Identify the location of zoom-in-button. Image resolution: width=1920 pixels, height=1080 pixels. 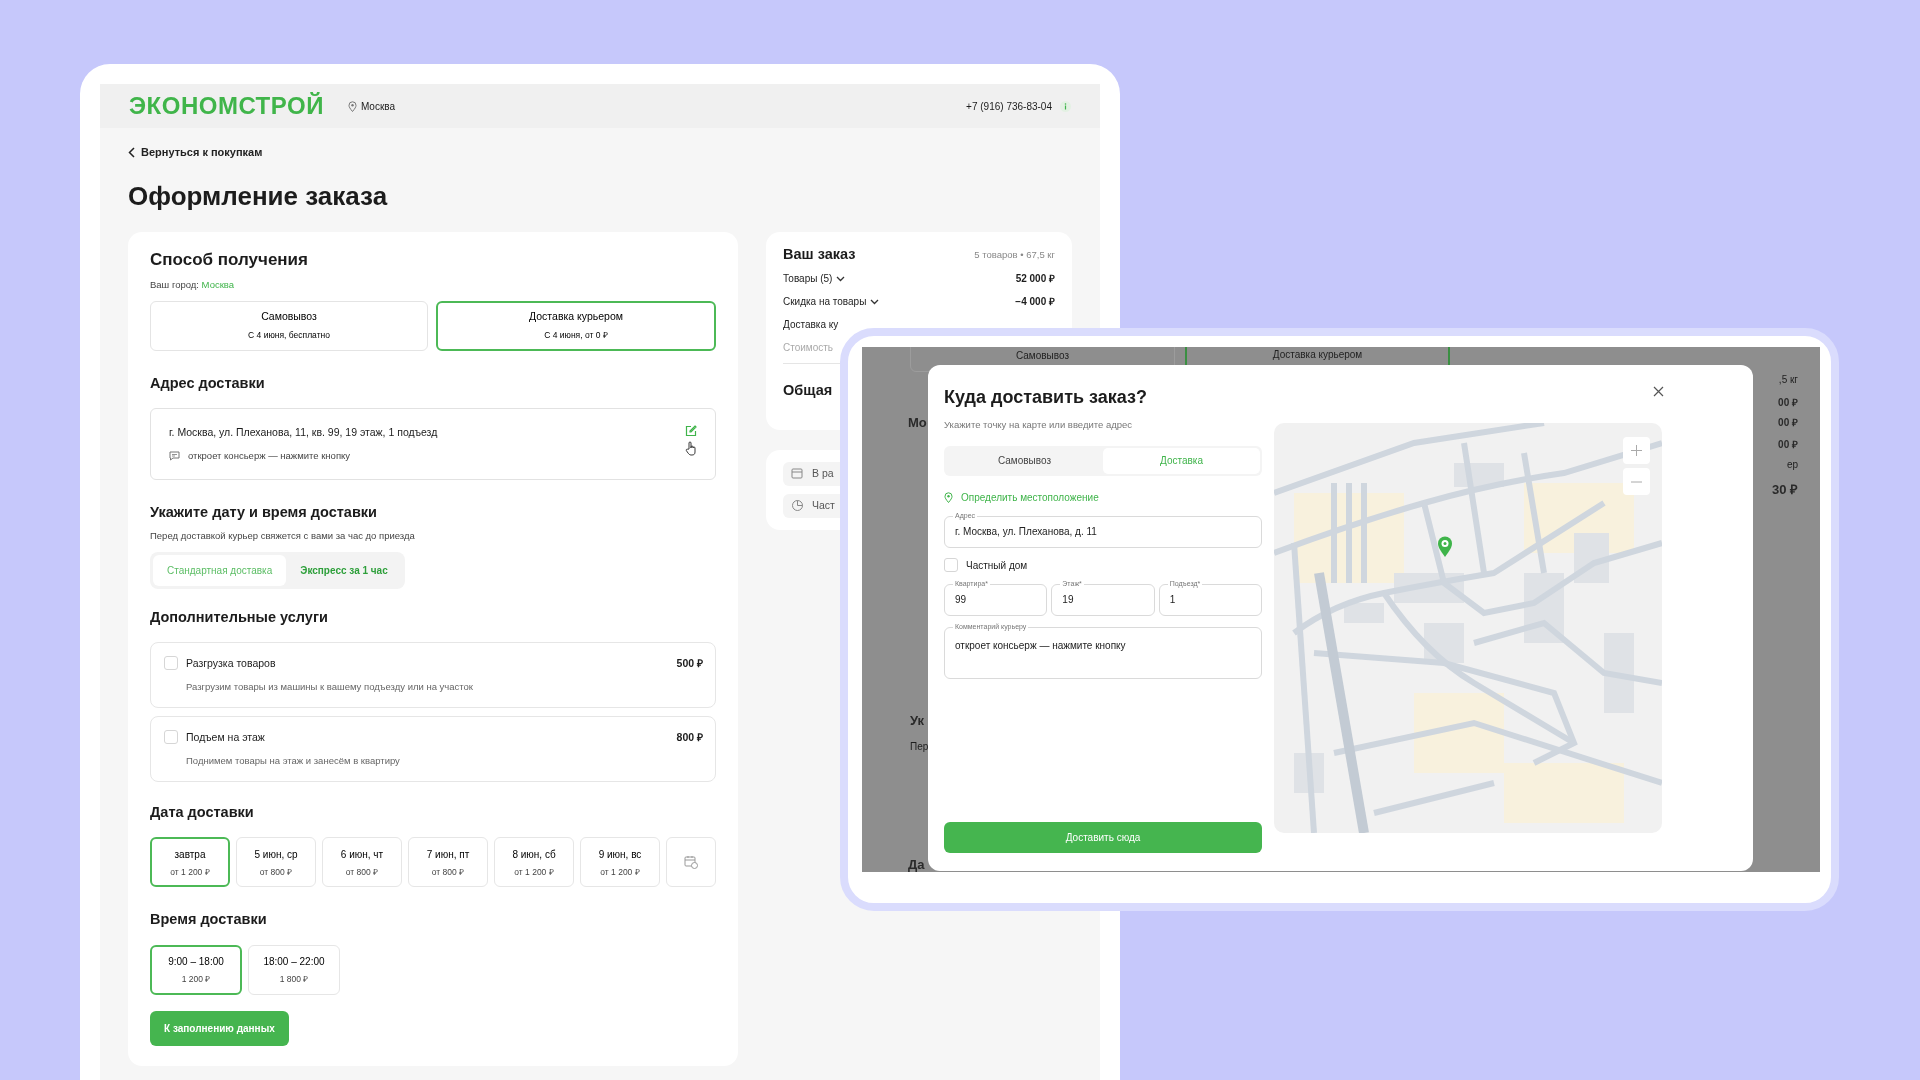
(1636, 450).